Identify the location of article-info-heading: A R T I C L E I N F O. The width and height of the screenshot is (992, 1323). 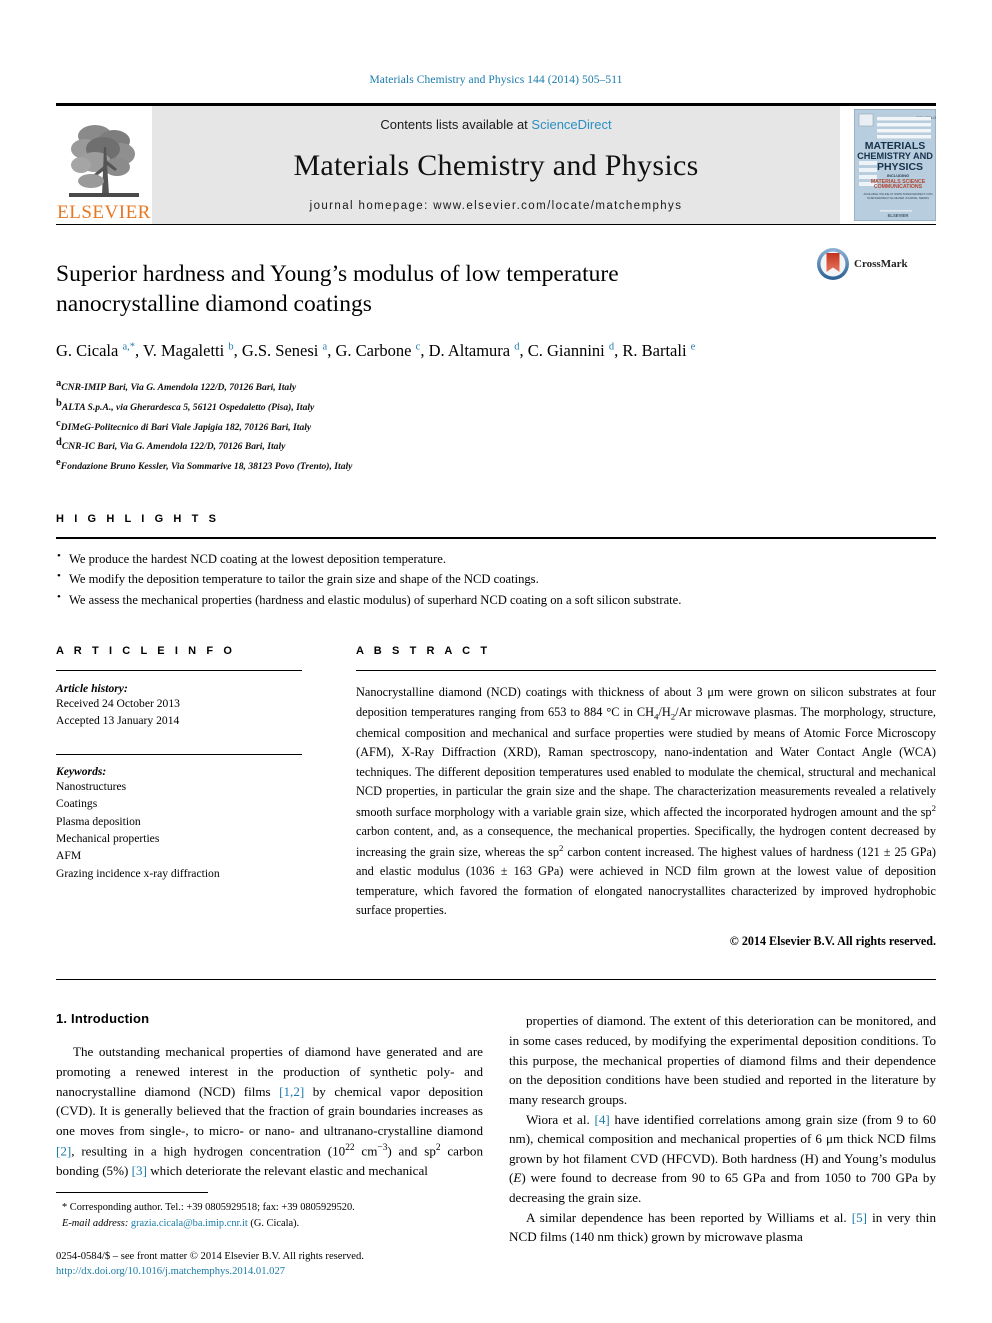
(146, 651).